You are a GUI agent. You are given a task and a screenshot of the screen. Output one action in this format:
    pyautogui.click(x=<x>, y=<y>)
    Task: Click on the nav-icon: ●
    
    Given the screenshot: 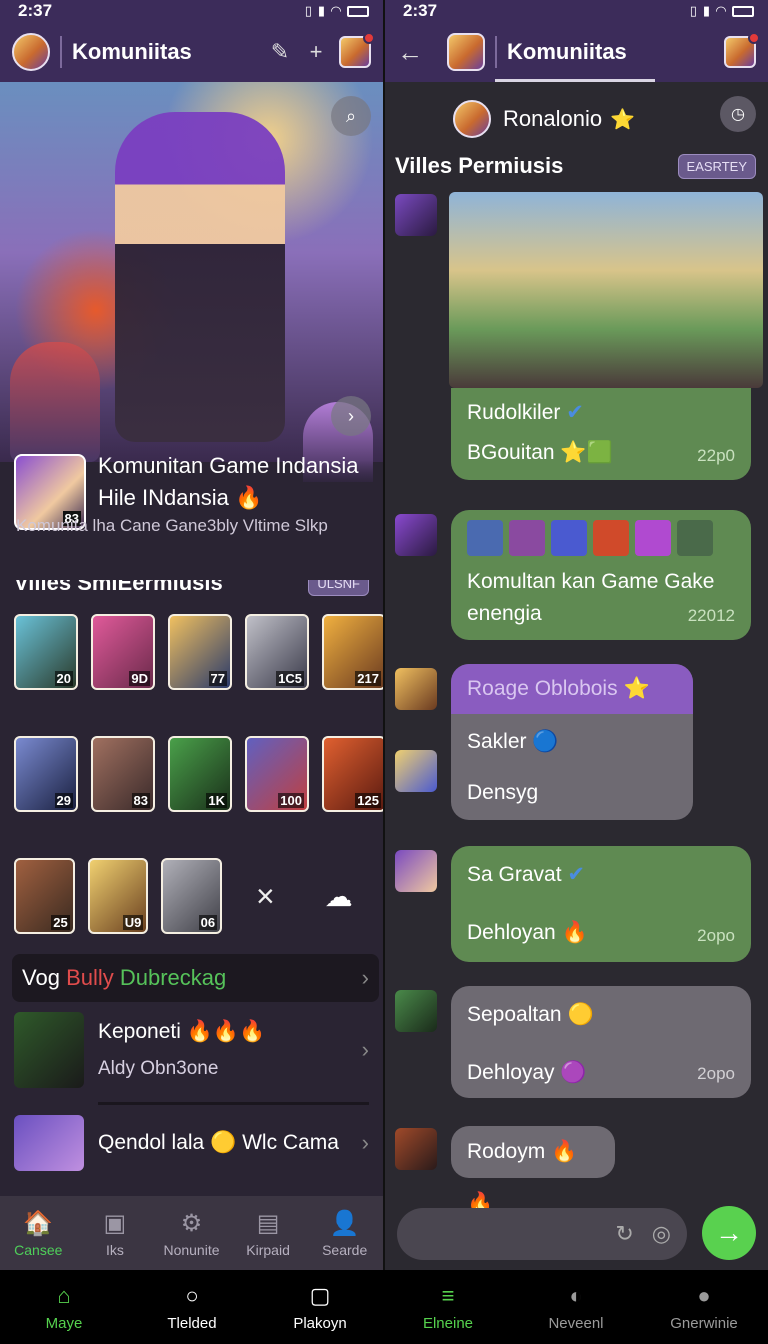 What is the action you would take?
    pyautogui.click(x=704, y=1295)
    